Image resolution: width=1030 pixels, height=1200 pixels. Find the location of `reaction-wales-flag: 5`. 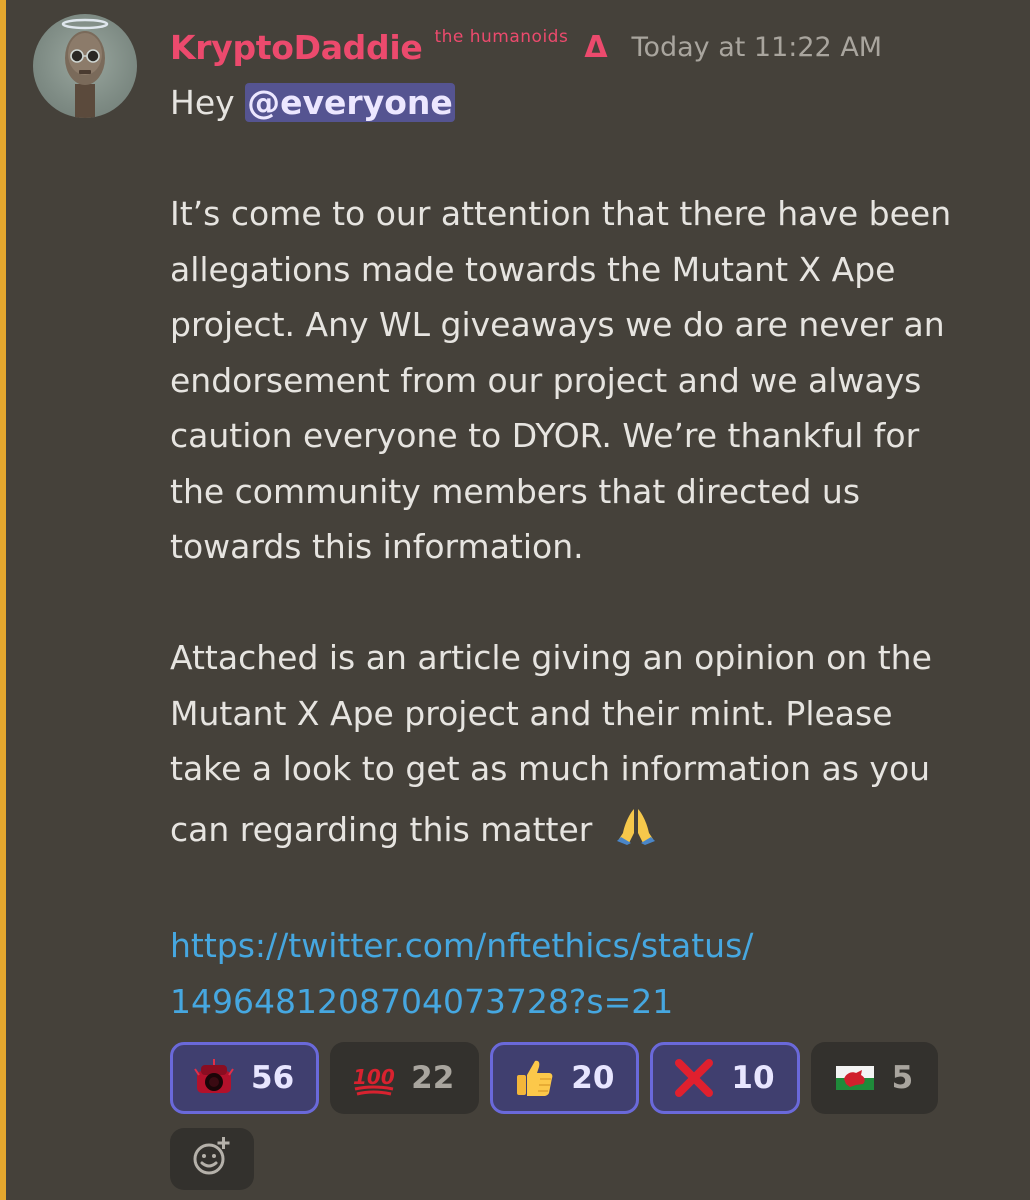

reaction-wales-flag: 5 is located at coordinates (874, 1078).